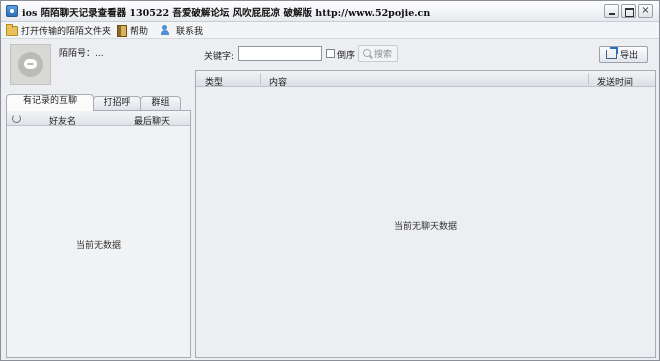 This screenshot has width=660, height=361. I want to click on chat-grid-header: 类型 内容 发送时间, so click(425, 79).